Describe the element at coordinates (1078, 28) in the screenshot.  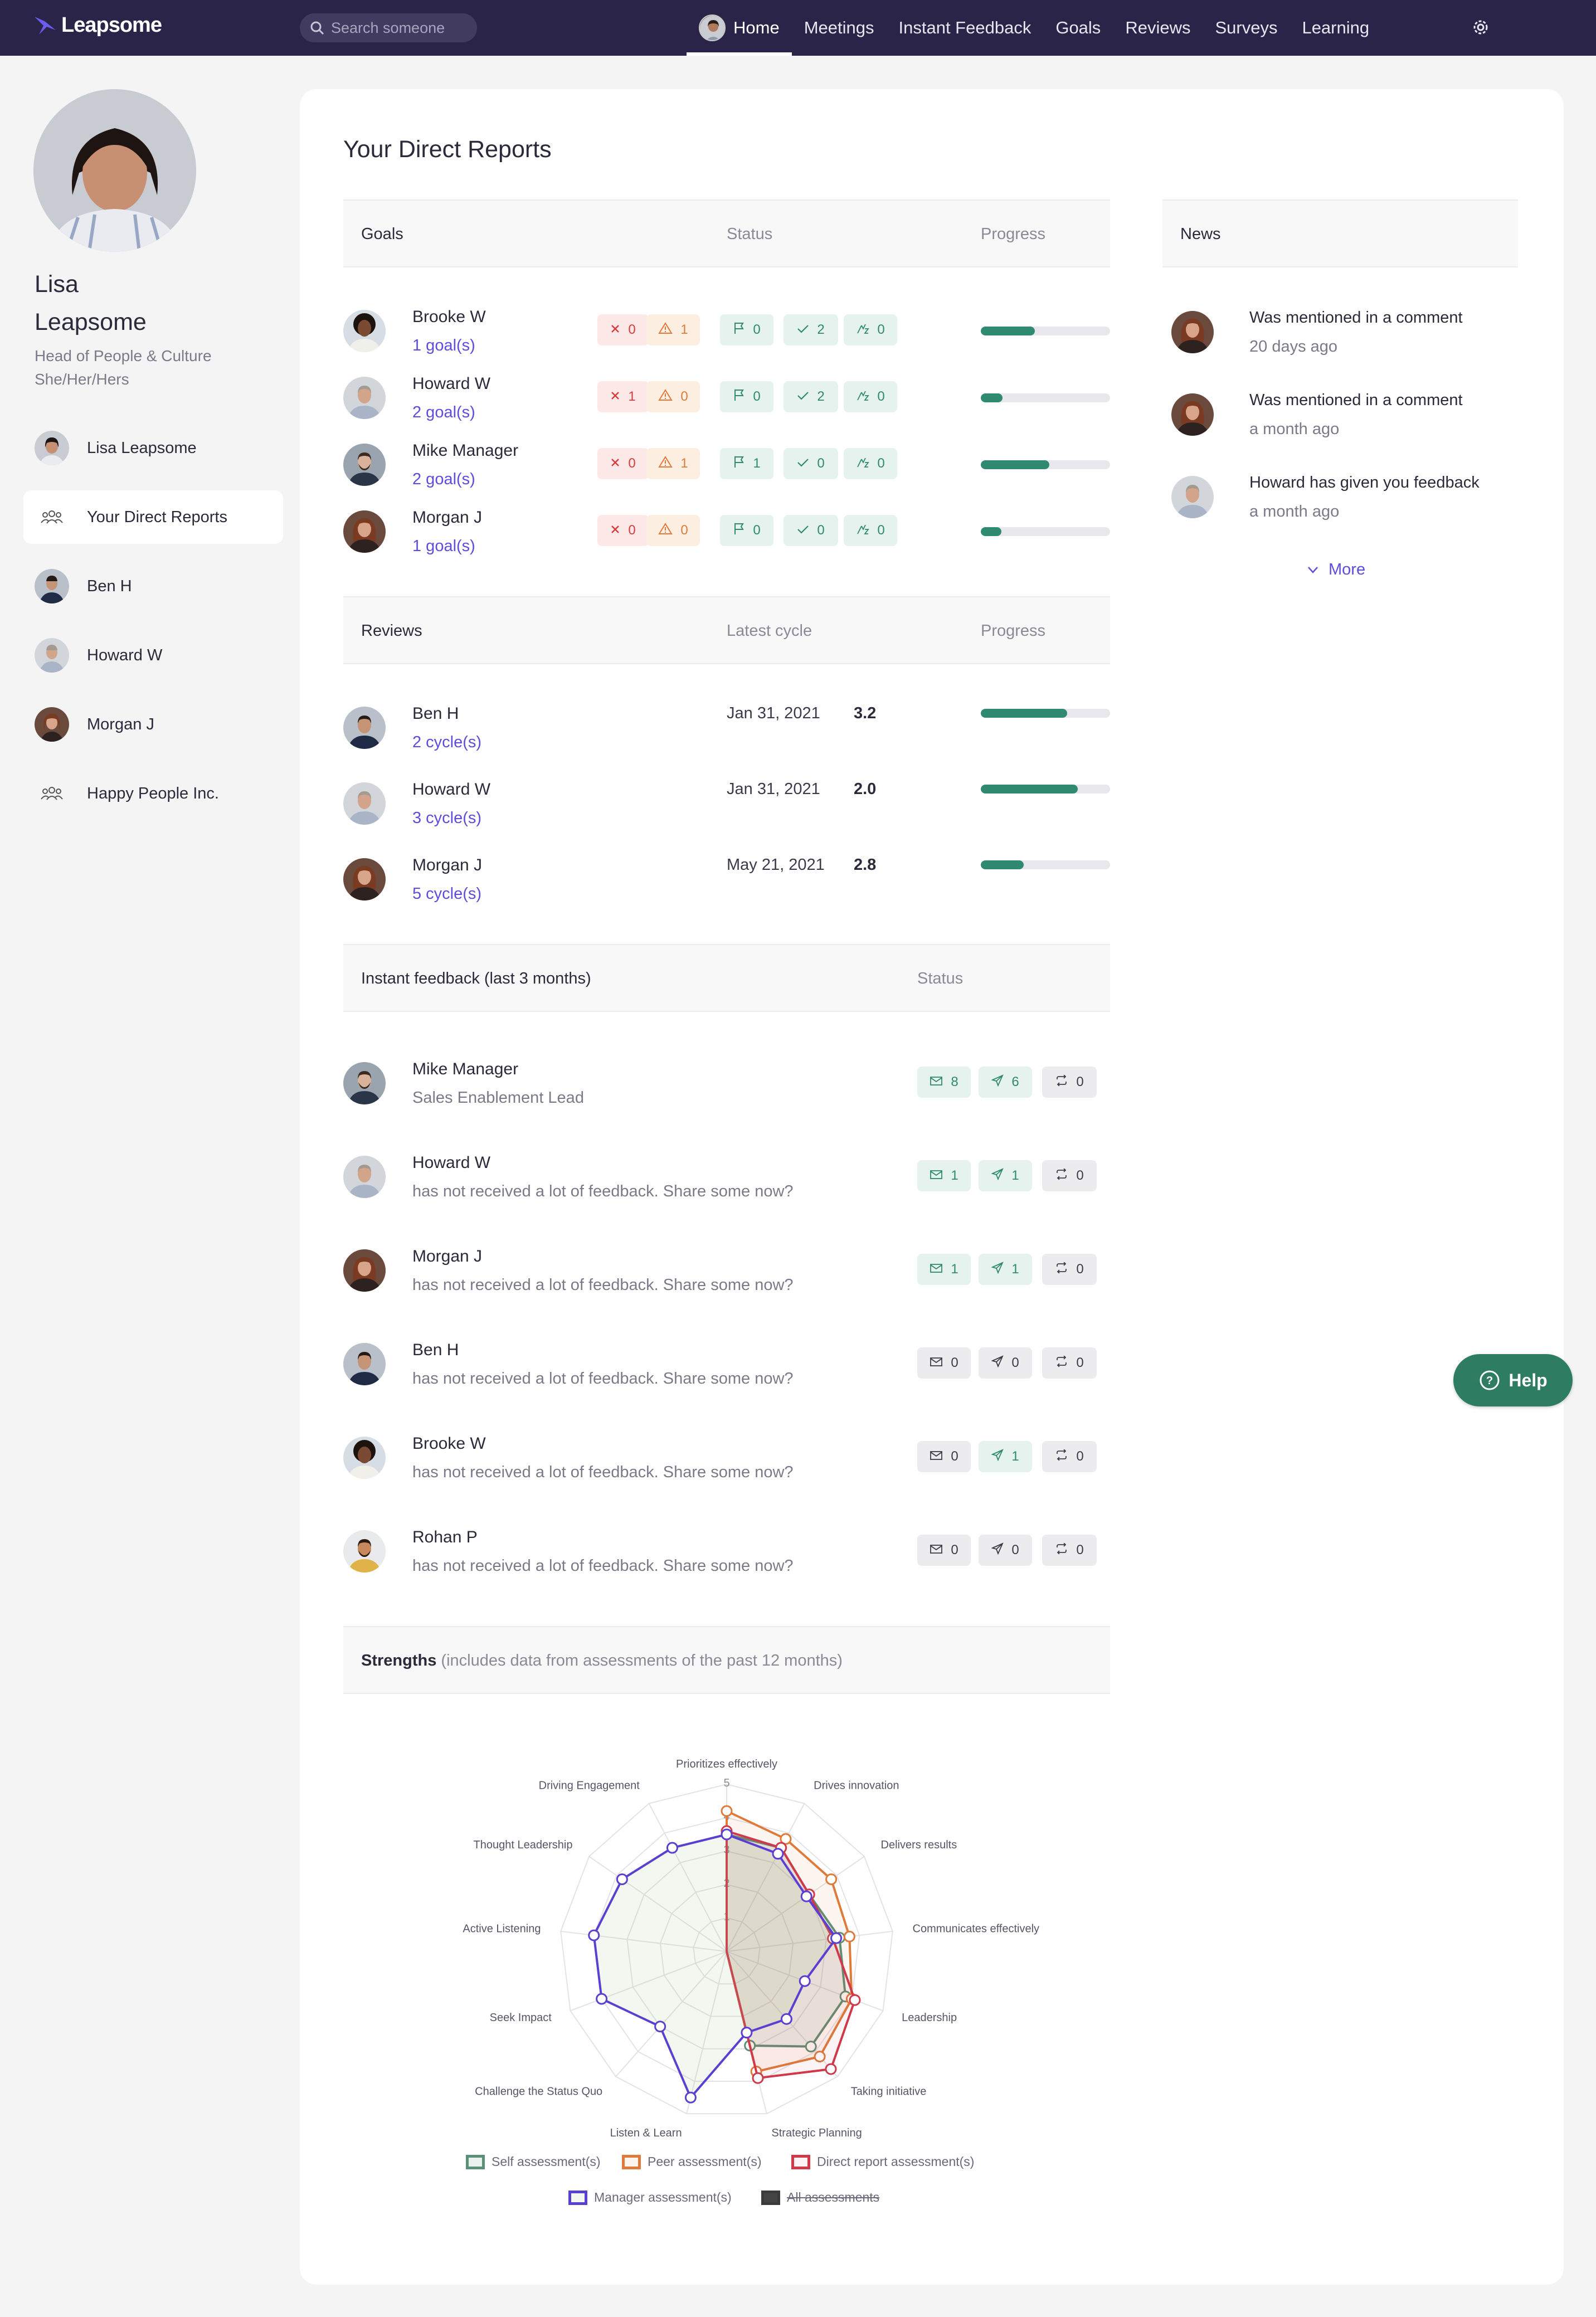
I see `nav-goals: Goals` at that location.